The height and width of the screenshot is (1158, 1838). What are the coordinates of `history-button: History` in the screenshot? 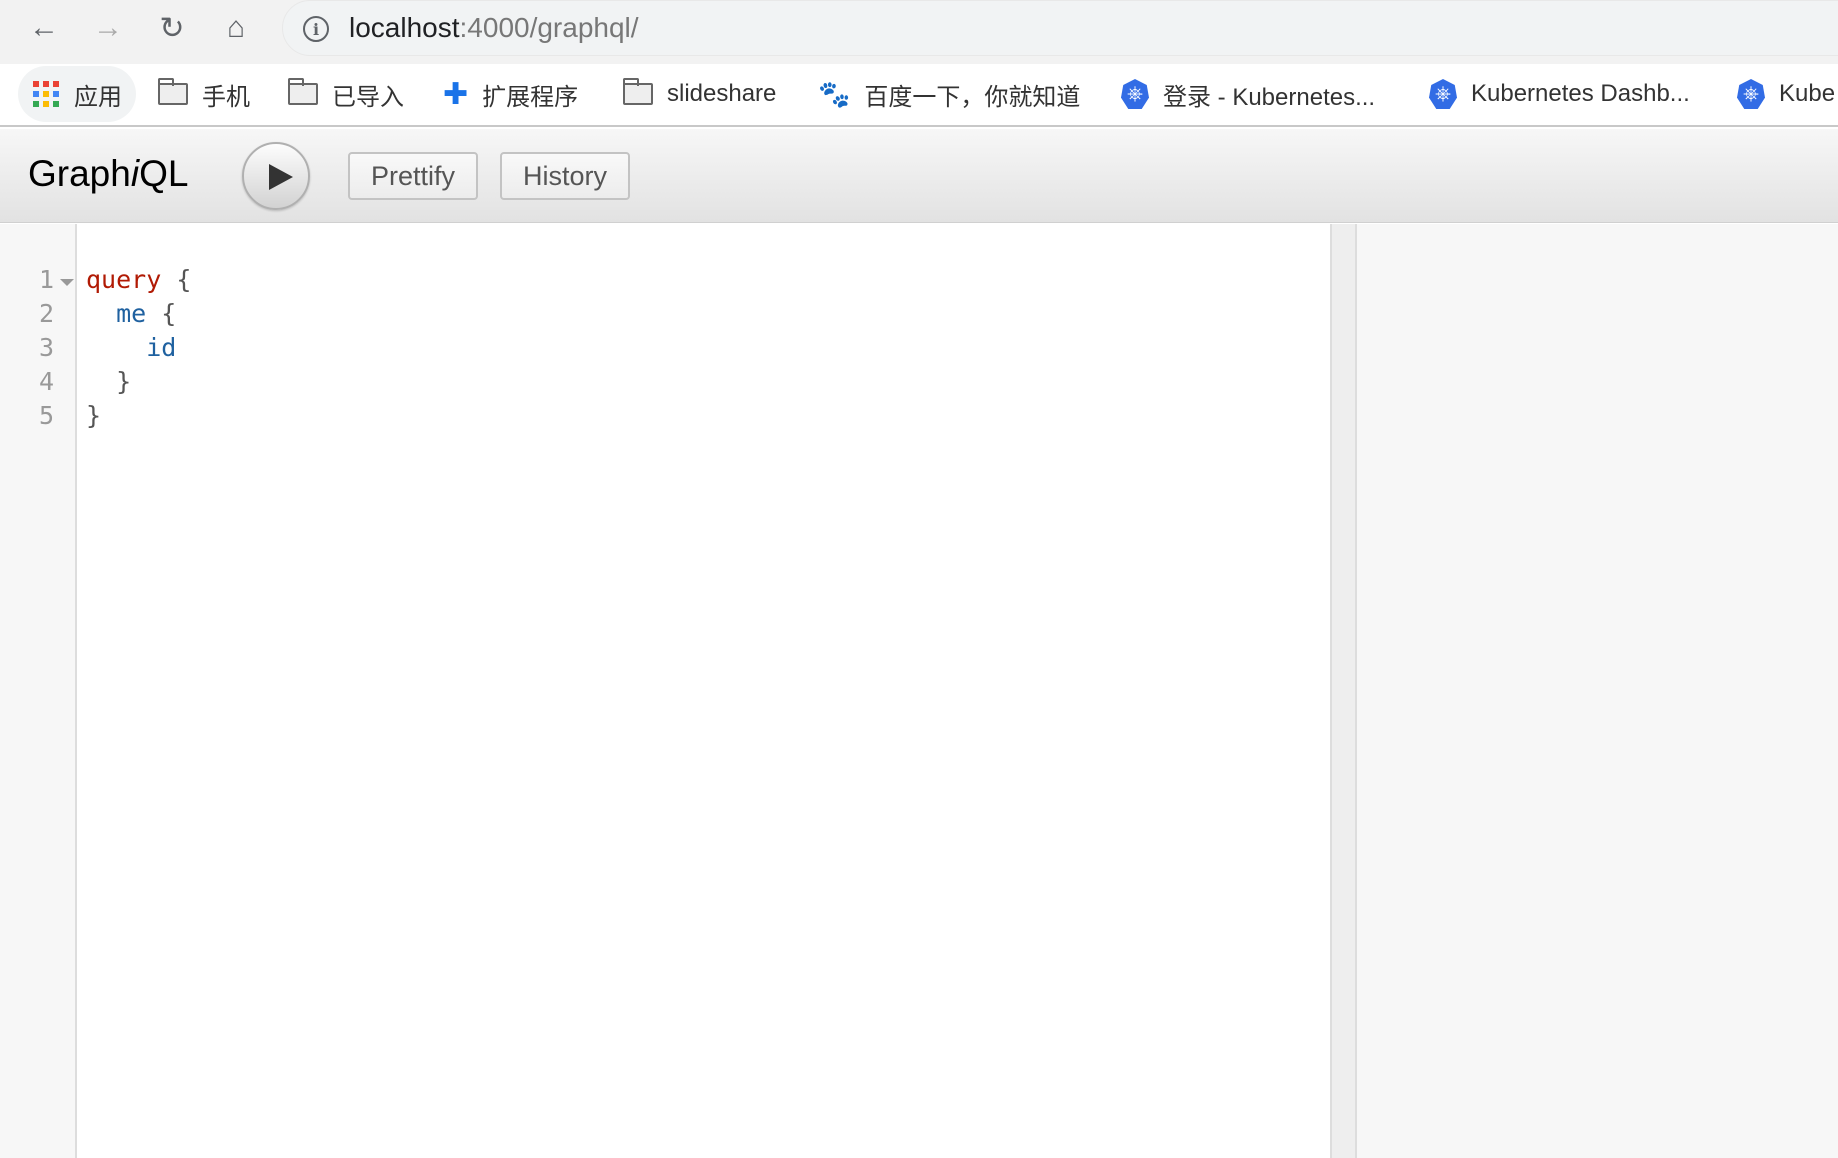 It's located at (565, 176).